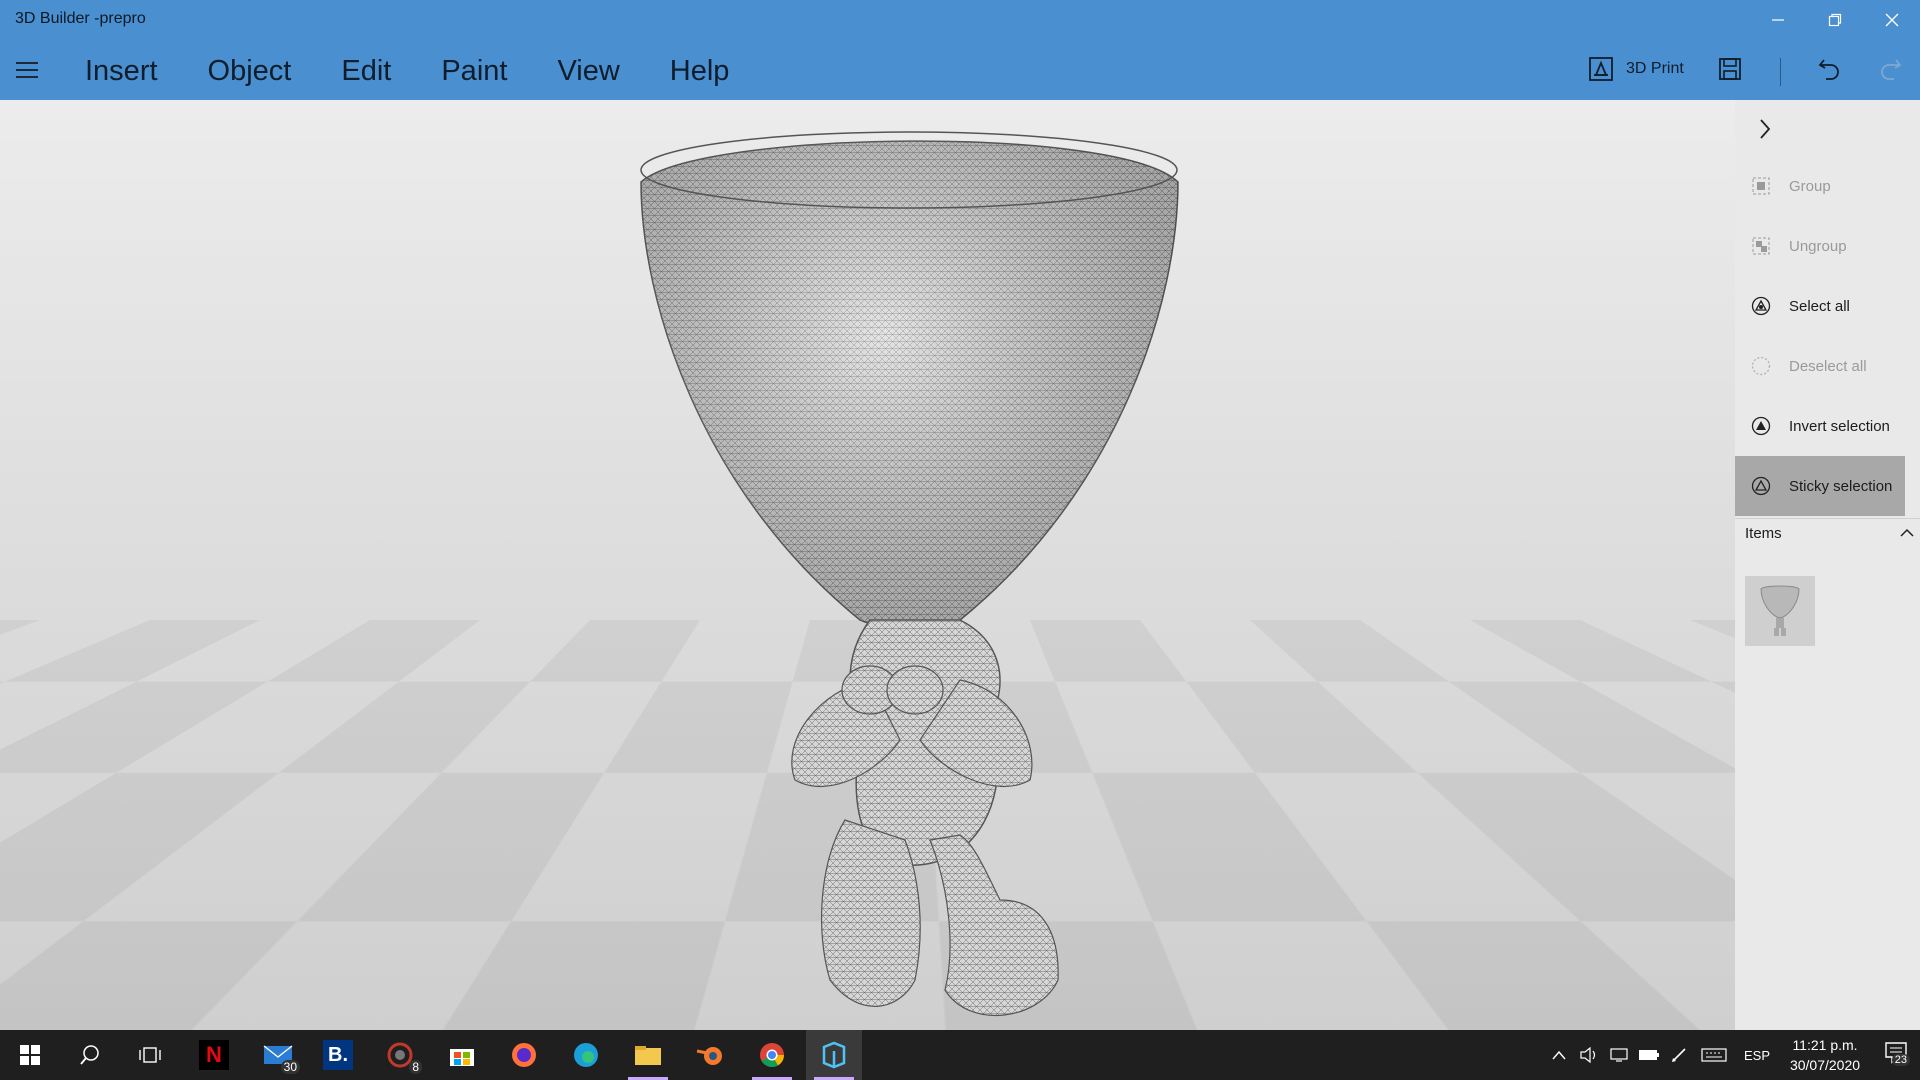  I want to click on panel-divider, so click(1827, 518).